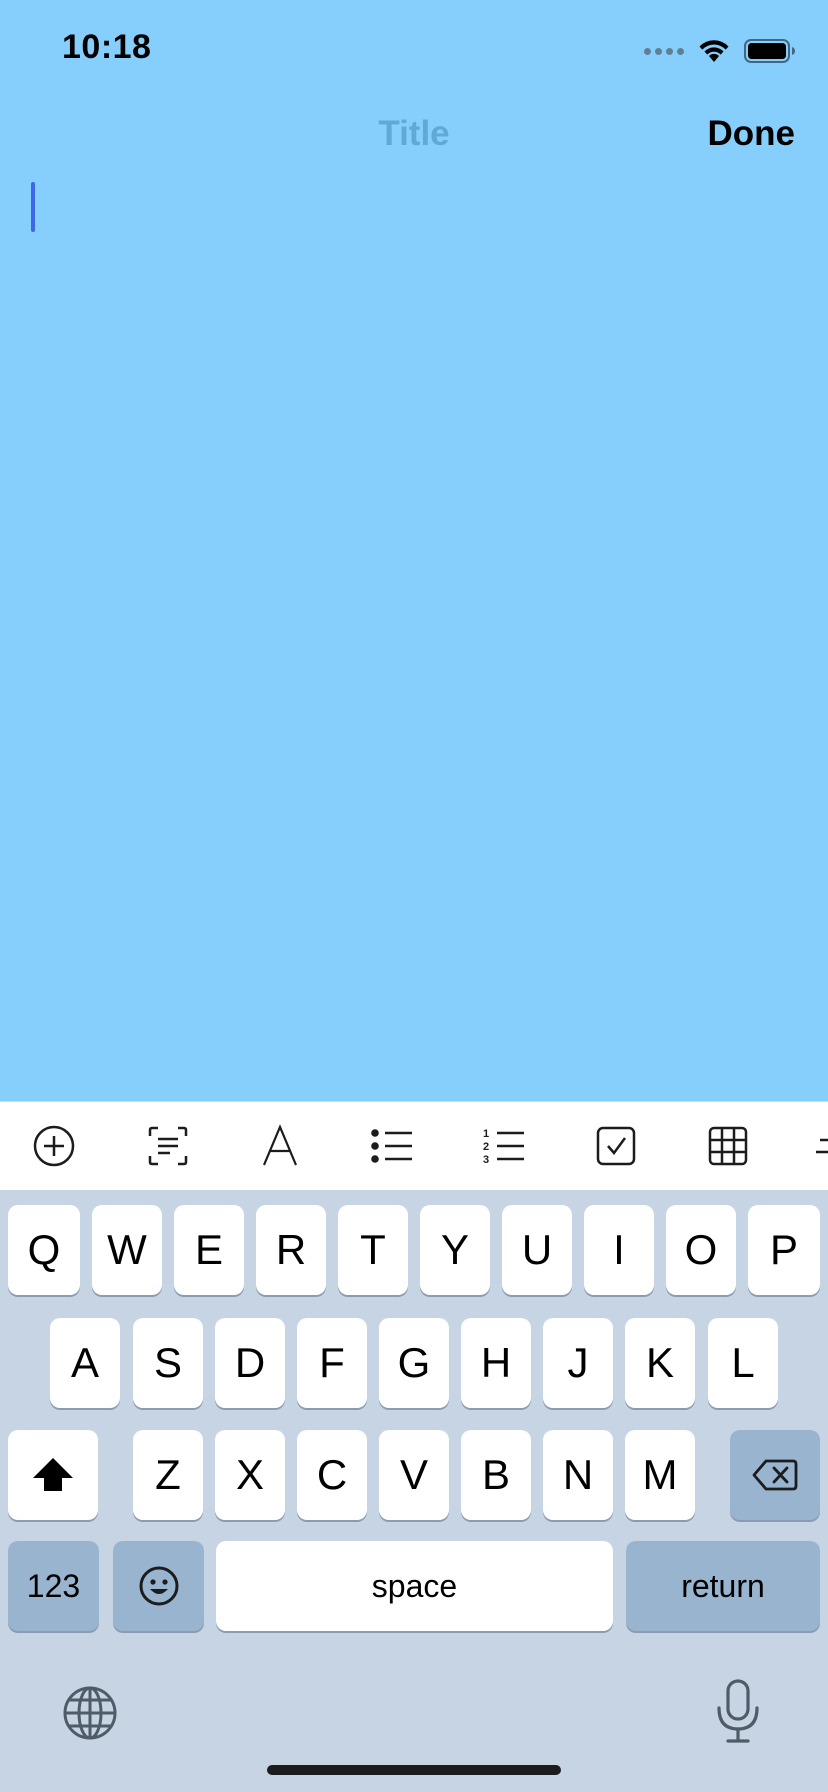 The height and width of the screenshot is (1792, 828). What do you see at coordinates (90, 1713) in the screenshot?
I see `globe-icon` at bounding box center [90, 1713].